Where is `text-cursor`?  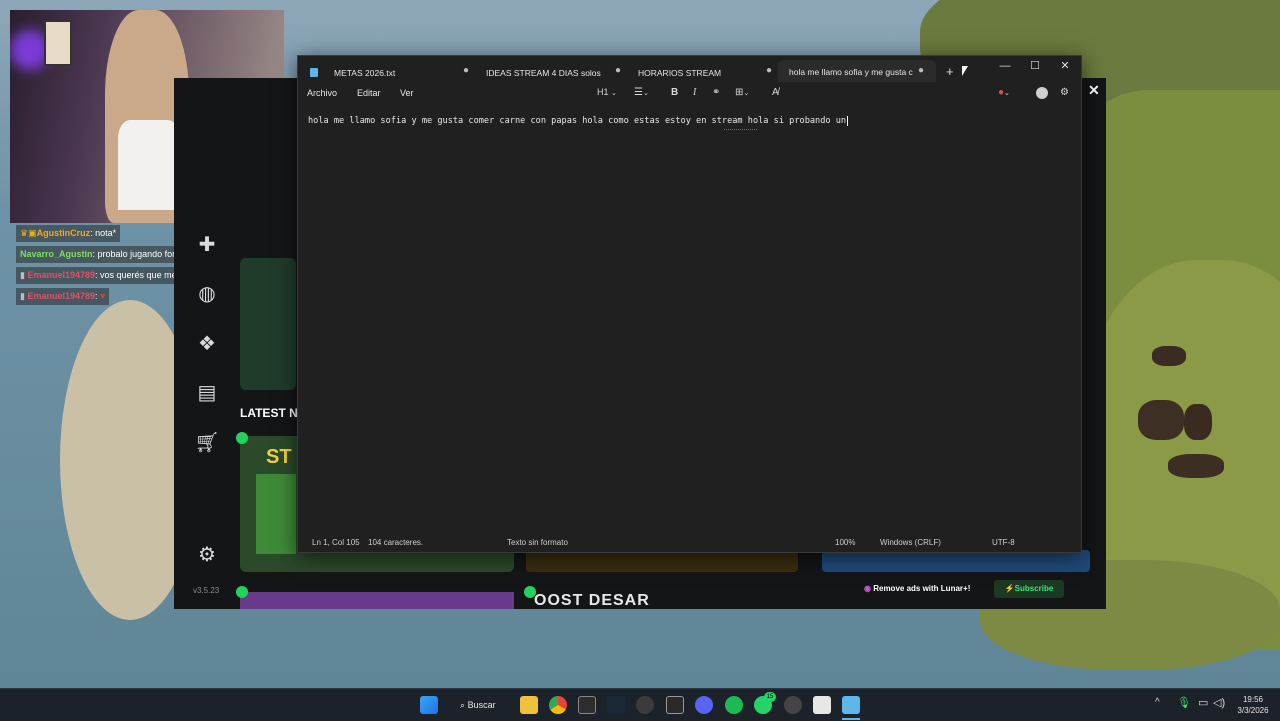 text-cursor is located at coordinates (848, 121).